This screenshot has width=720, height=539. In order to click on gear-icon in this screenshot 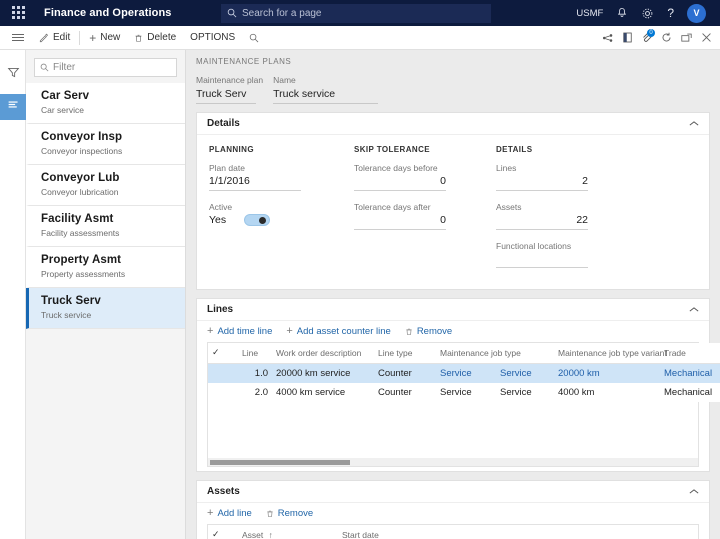, I will do `click(647, 13)`.